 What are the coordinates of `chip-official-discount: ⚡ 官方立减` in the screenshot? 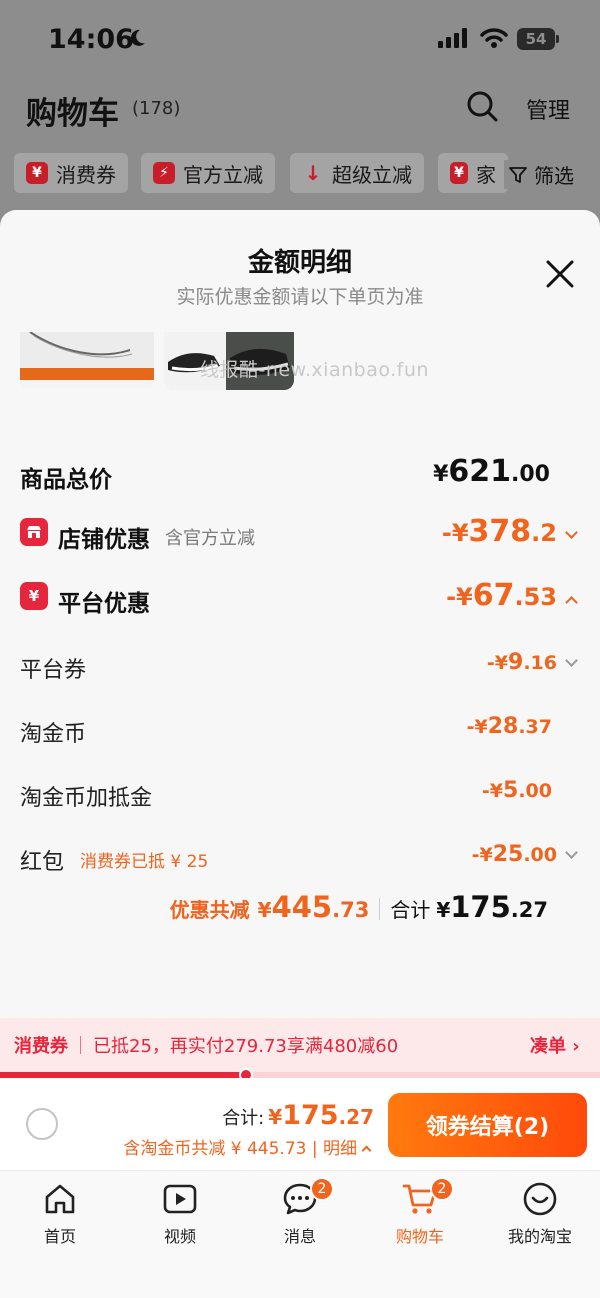 It's located at (208, 173).